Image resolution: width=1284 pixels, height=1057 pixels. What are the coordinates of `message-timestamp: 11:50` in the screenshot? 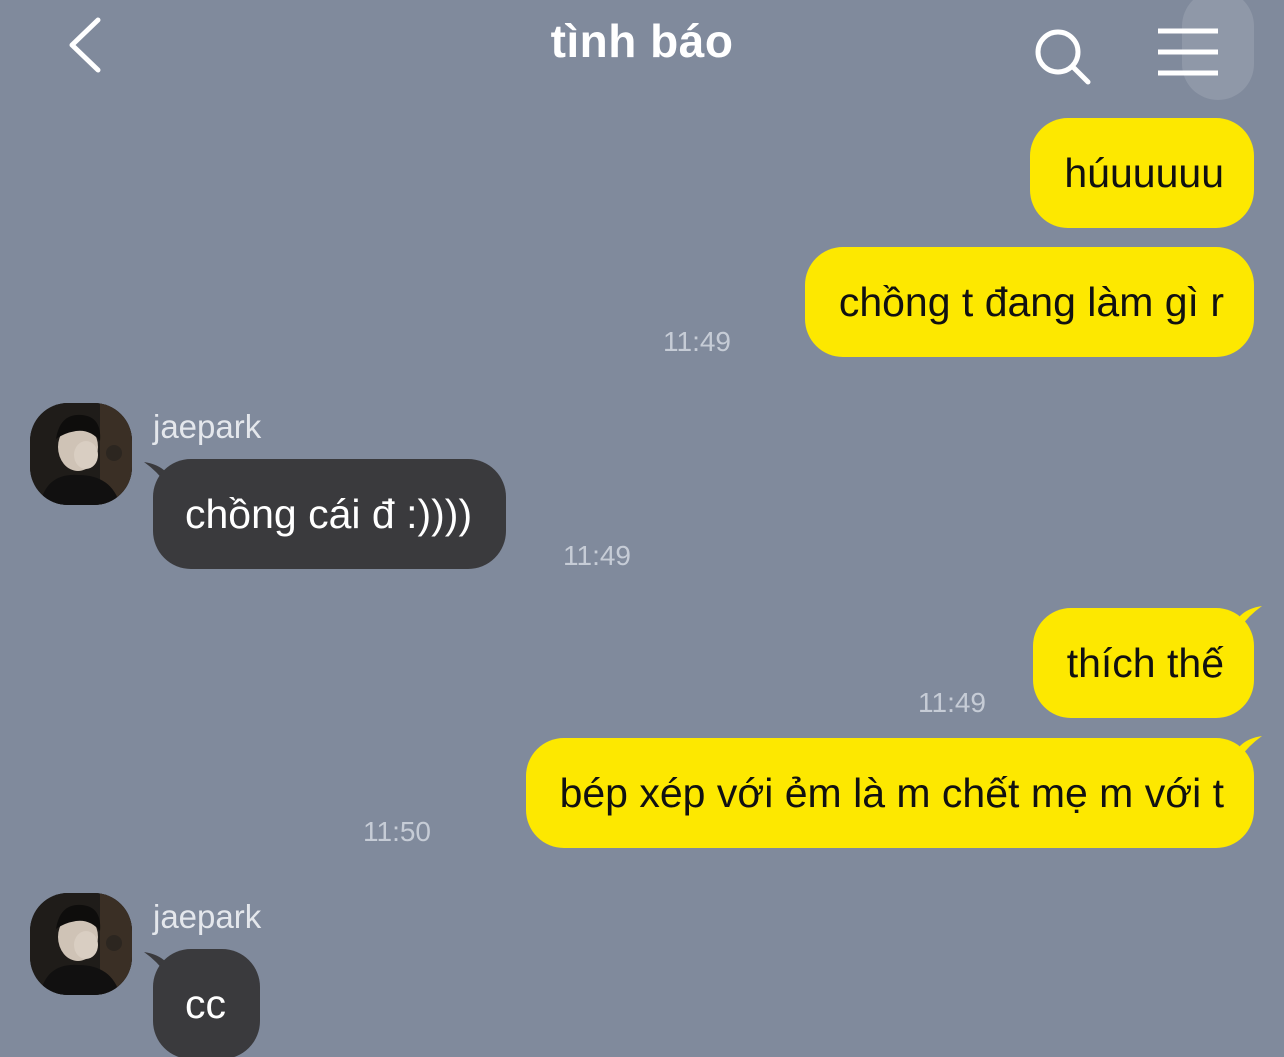 It's located at (397, 831).